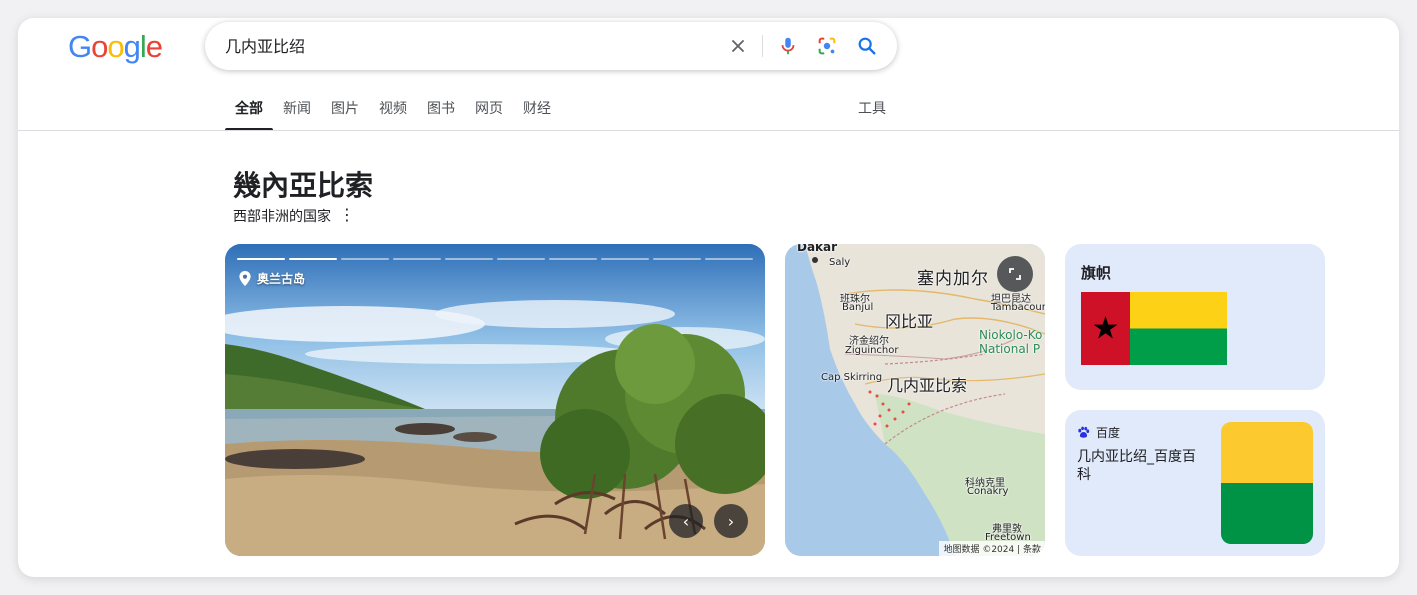 Image resolution: width=1417 pixels, height=595 pixels. I want to click on chevron-right-icon: ›, so click(731, 521).